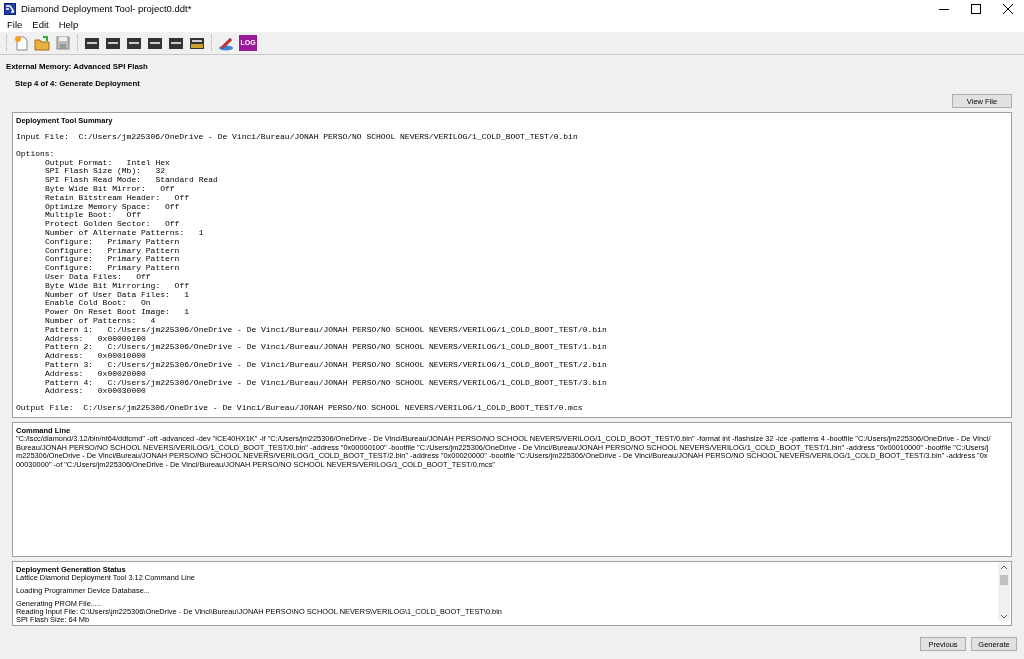 The width and height of the screenshot is (1024, 659). I want to click on summary-line: Input File: C:/Users/jm225306/OneDrive - De Vinci/Bureau/JONAH PERSO/NO SCHOOL NEVERS/VERILOG/1_COLD_BOOT_TEST/0.bin, so click(297, 137).